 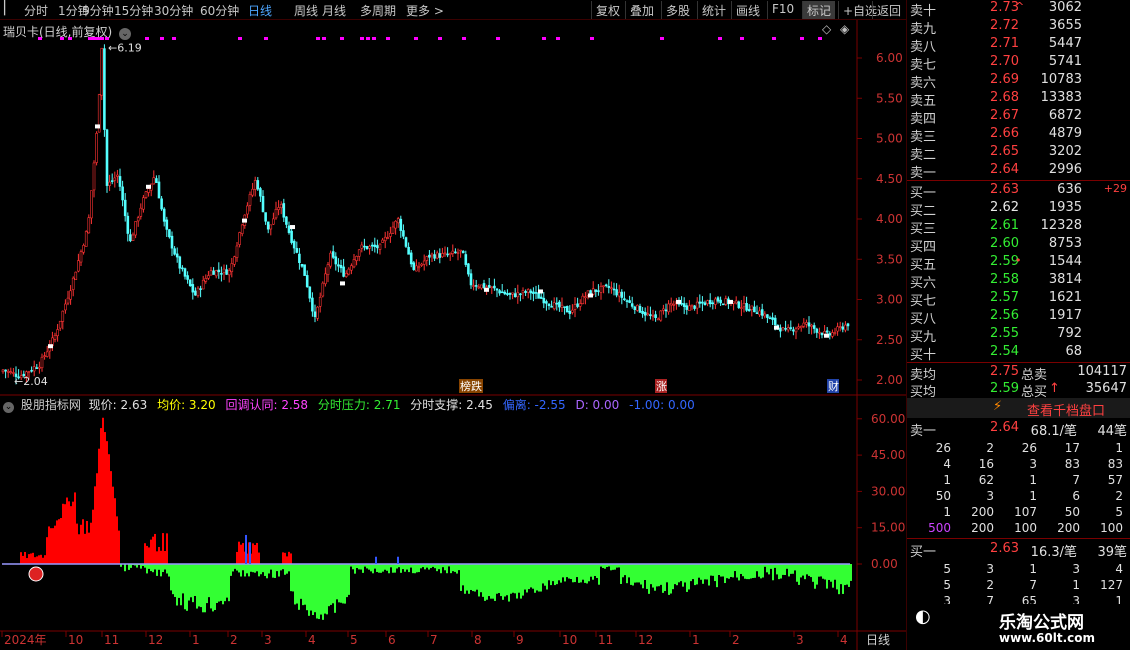 I want to click on bid-row: 买五 2.59 1544 •, so click(x=1018, y=263).